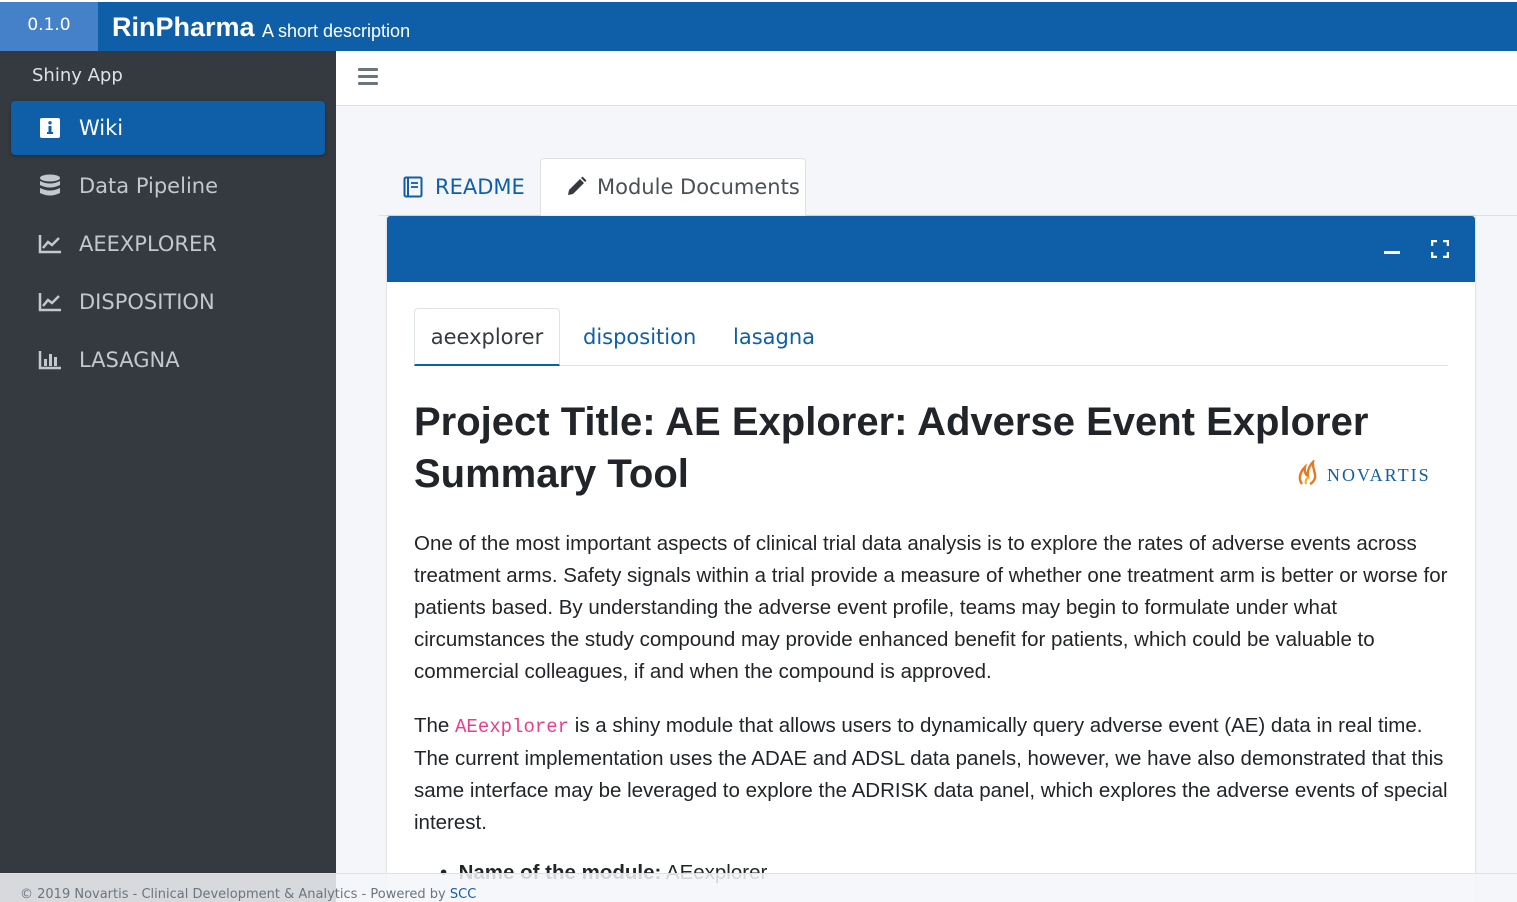 Image resolution: width=1517 pixels, height=902 pixels. What do you see at coordinates (50, 360) in the screenshot?
I see `bar-chart-icon` at bounding box center [50, 360].